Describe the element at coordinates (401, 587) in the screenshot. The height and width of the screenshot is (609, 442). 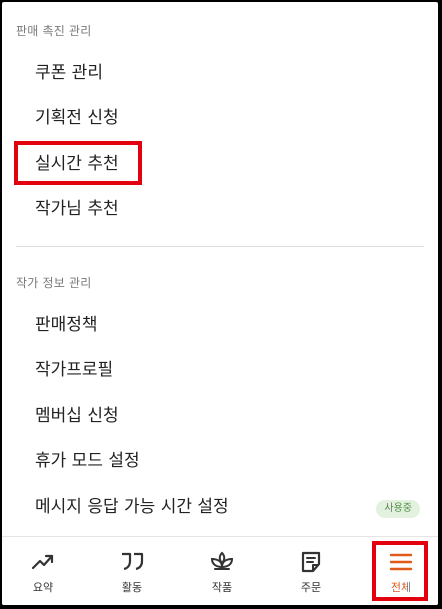
I see `nav-label-all: 전체` at that location.